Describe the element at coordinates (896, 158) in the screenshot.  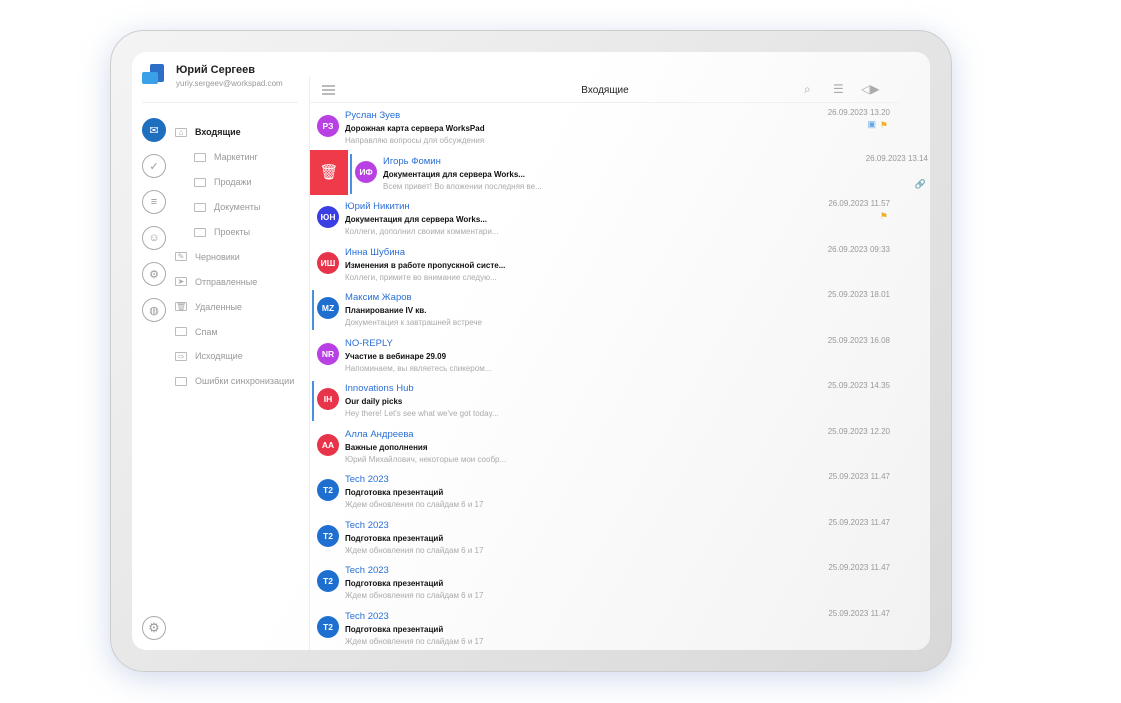
I see `date: 26.09.2023 13.14` at that location.